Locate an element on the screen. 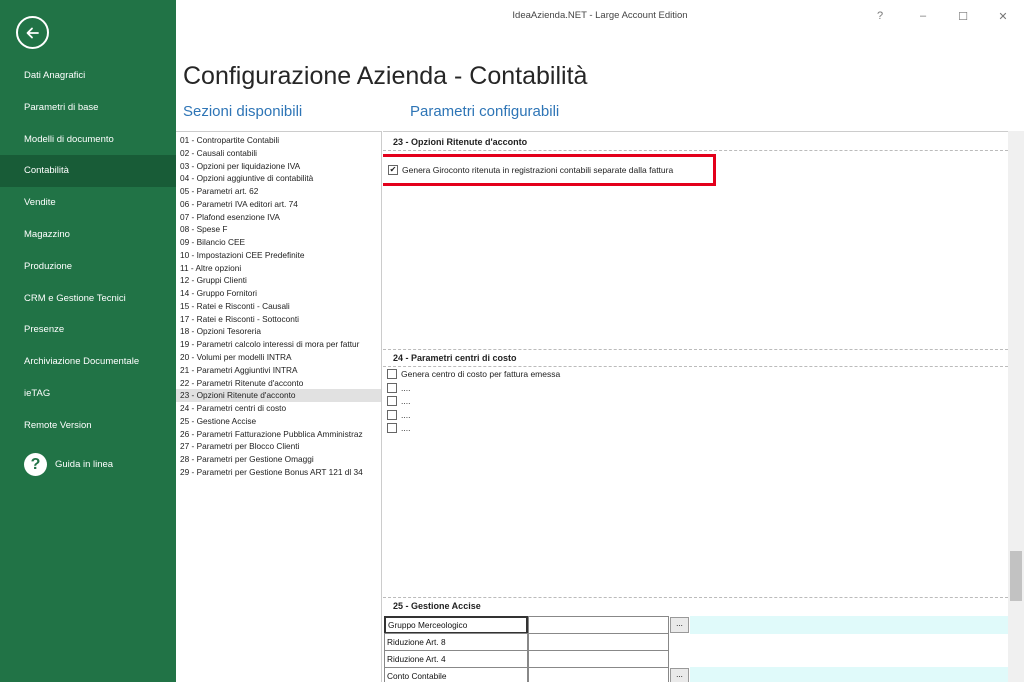 This screenshot has width=1024, height=682. sidebar-item-ietag: ieTAG is located at coordinates (88, 394).